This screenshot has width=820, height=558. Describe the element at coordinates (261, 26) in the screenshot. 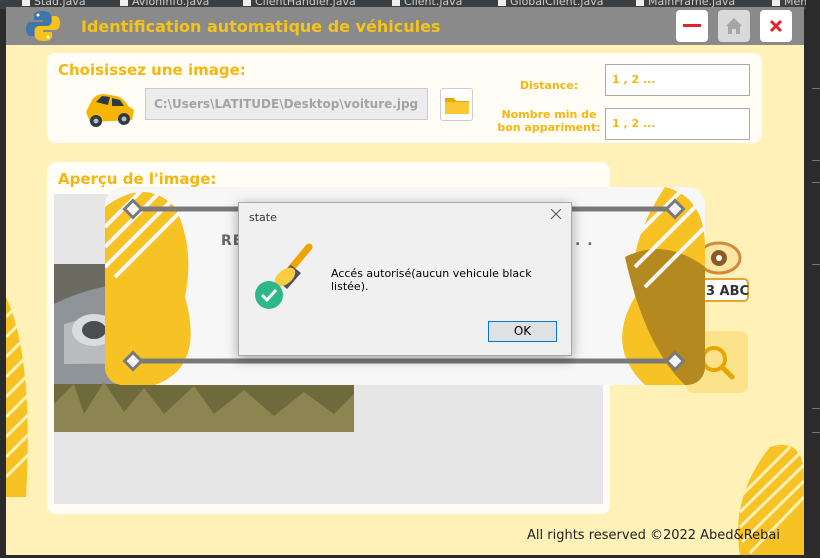

I see `app-title: Identification automatique de véhicules` at that location.